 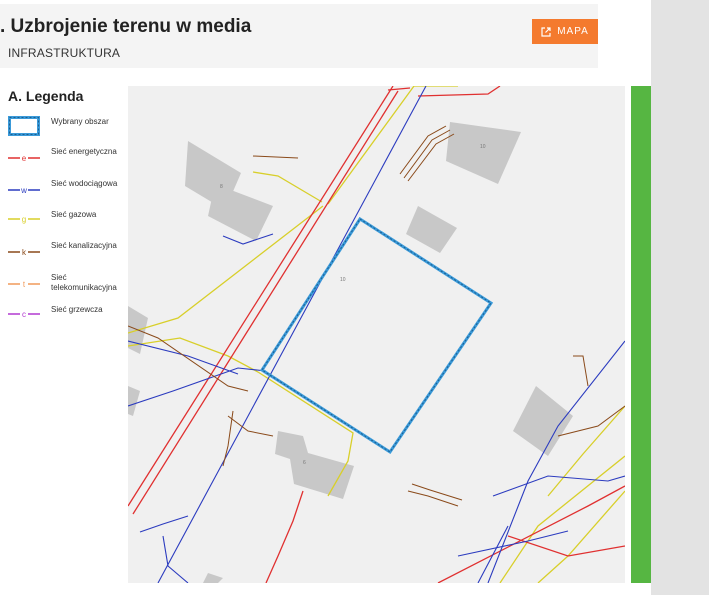 I want to click on svg-text: c, so click(x=24, y=314).